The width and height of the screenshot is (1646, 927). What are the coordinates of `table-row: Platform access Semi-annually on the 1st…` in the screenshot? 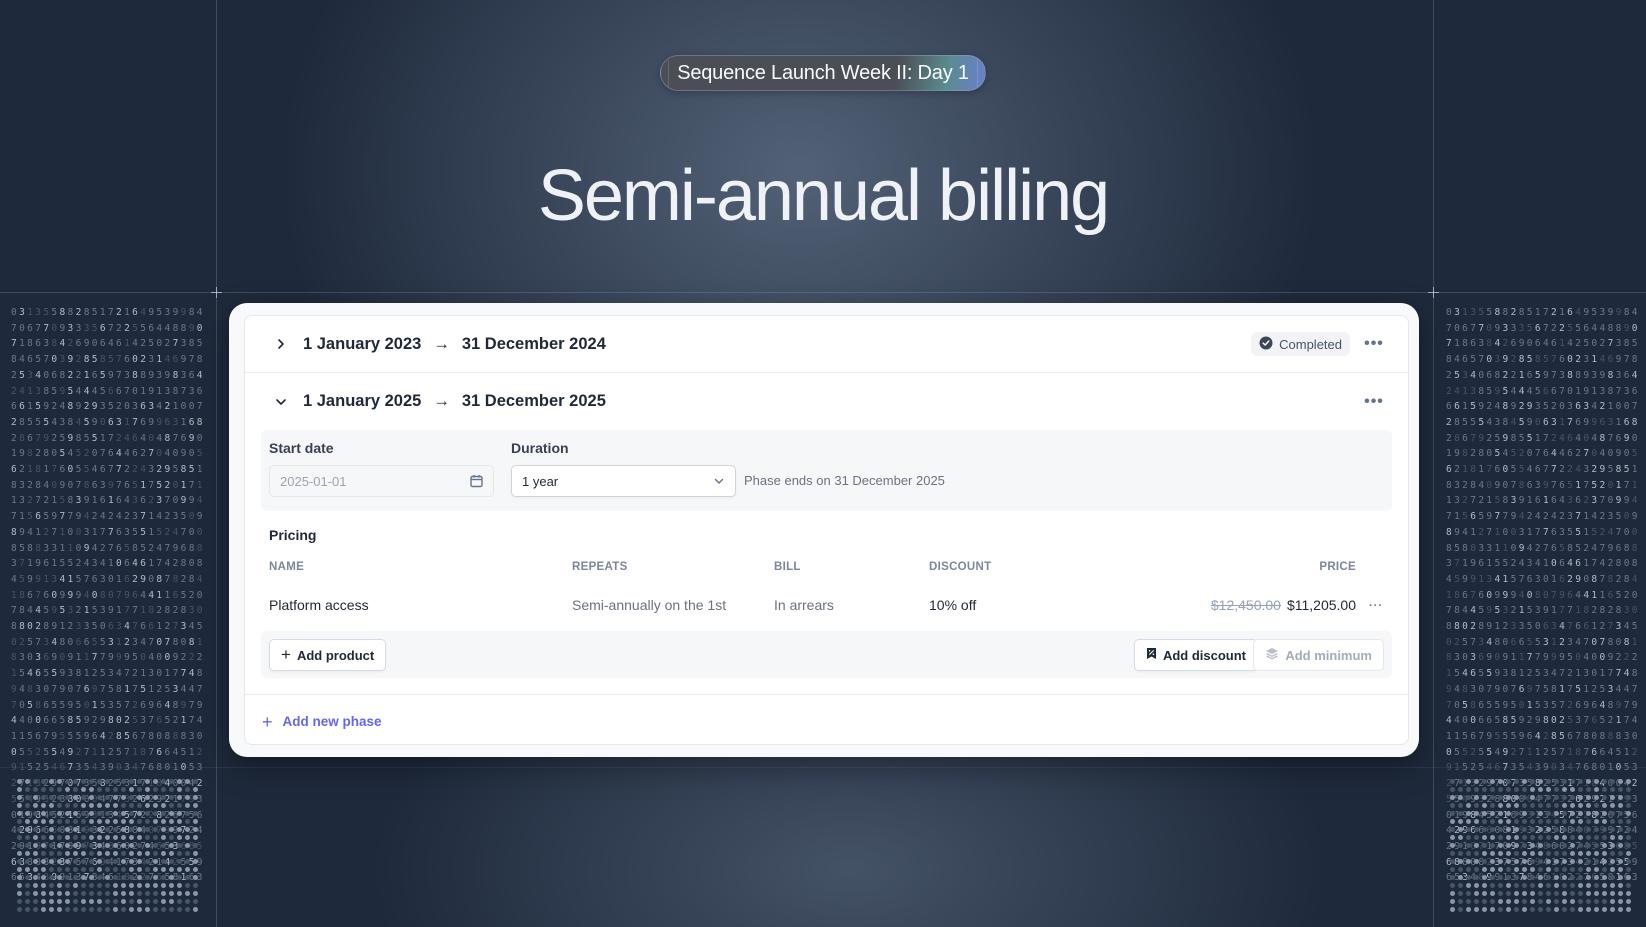 It's located at (826, 607).